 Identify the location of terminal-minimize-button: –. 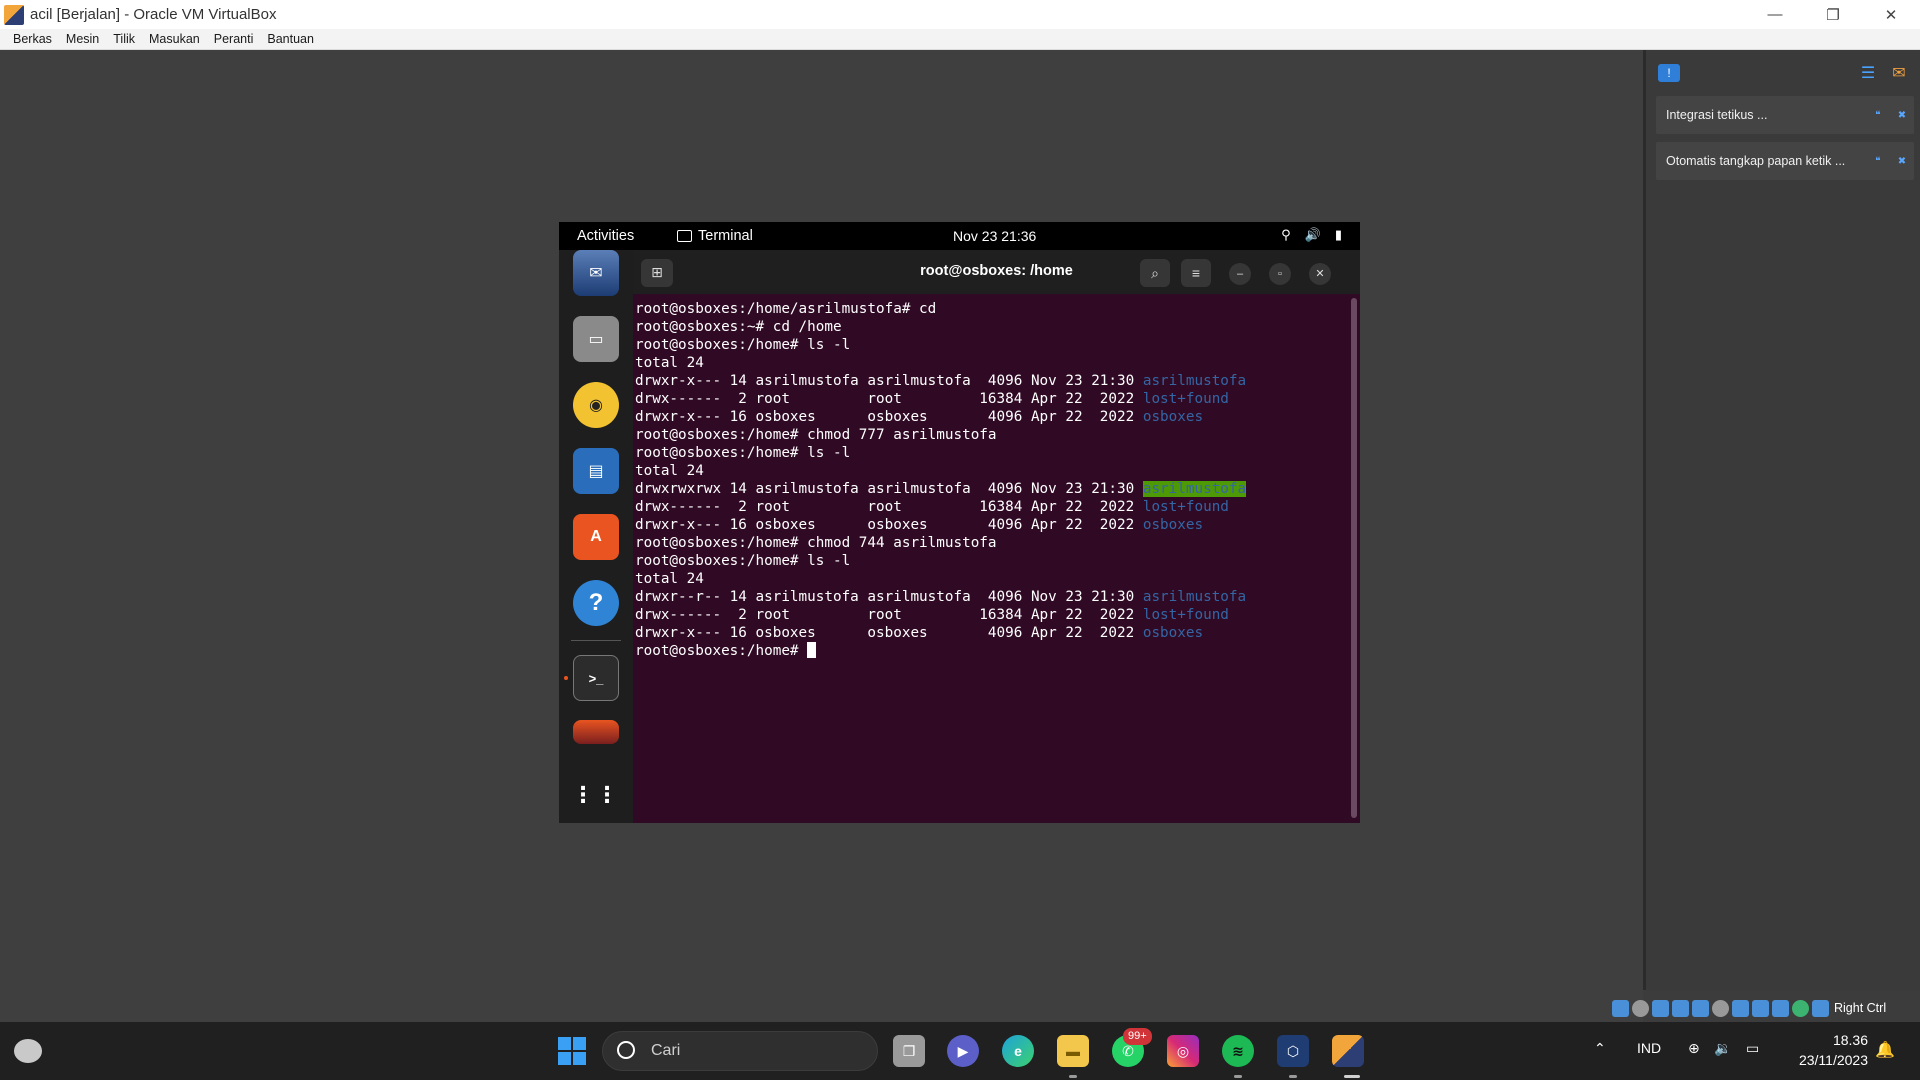
(1240, 274).